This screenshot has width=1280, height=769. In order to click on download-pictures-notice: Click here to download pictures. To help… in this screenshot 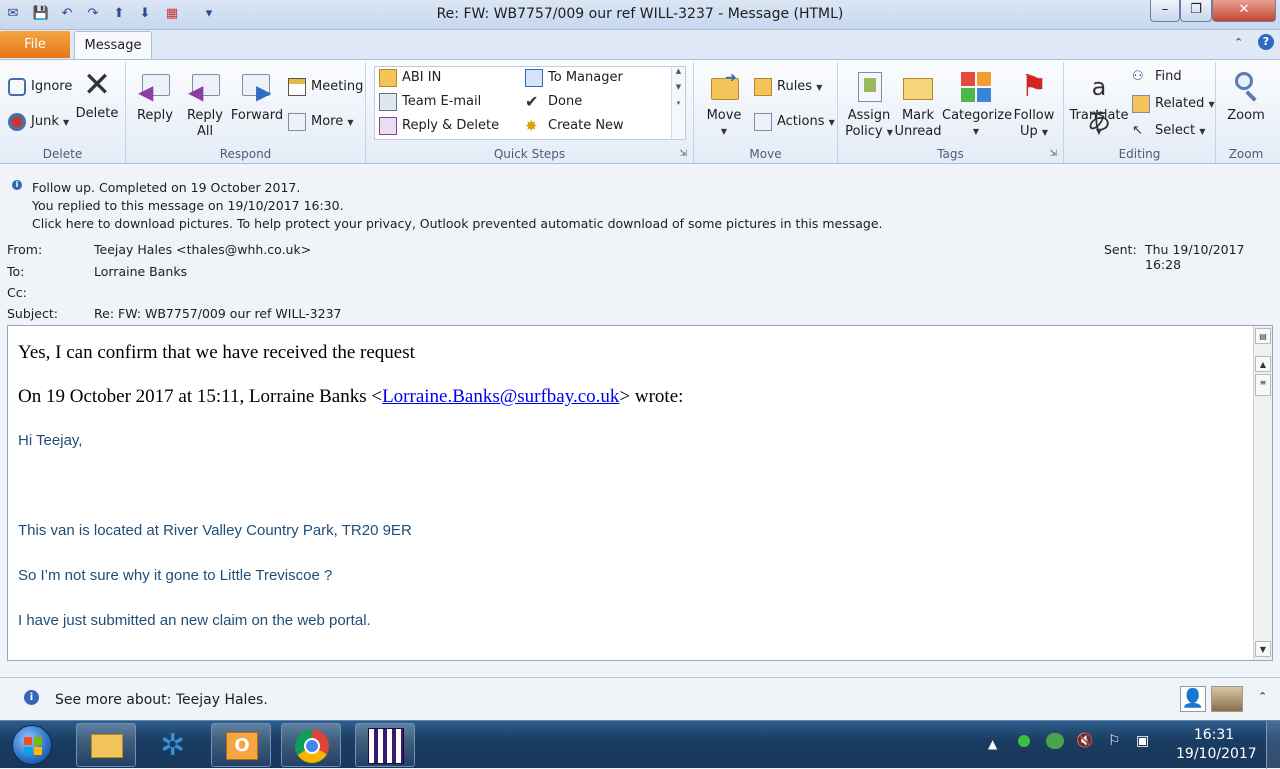, I will do `click(457, 223)`.